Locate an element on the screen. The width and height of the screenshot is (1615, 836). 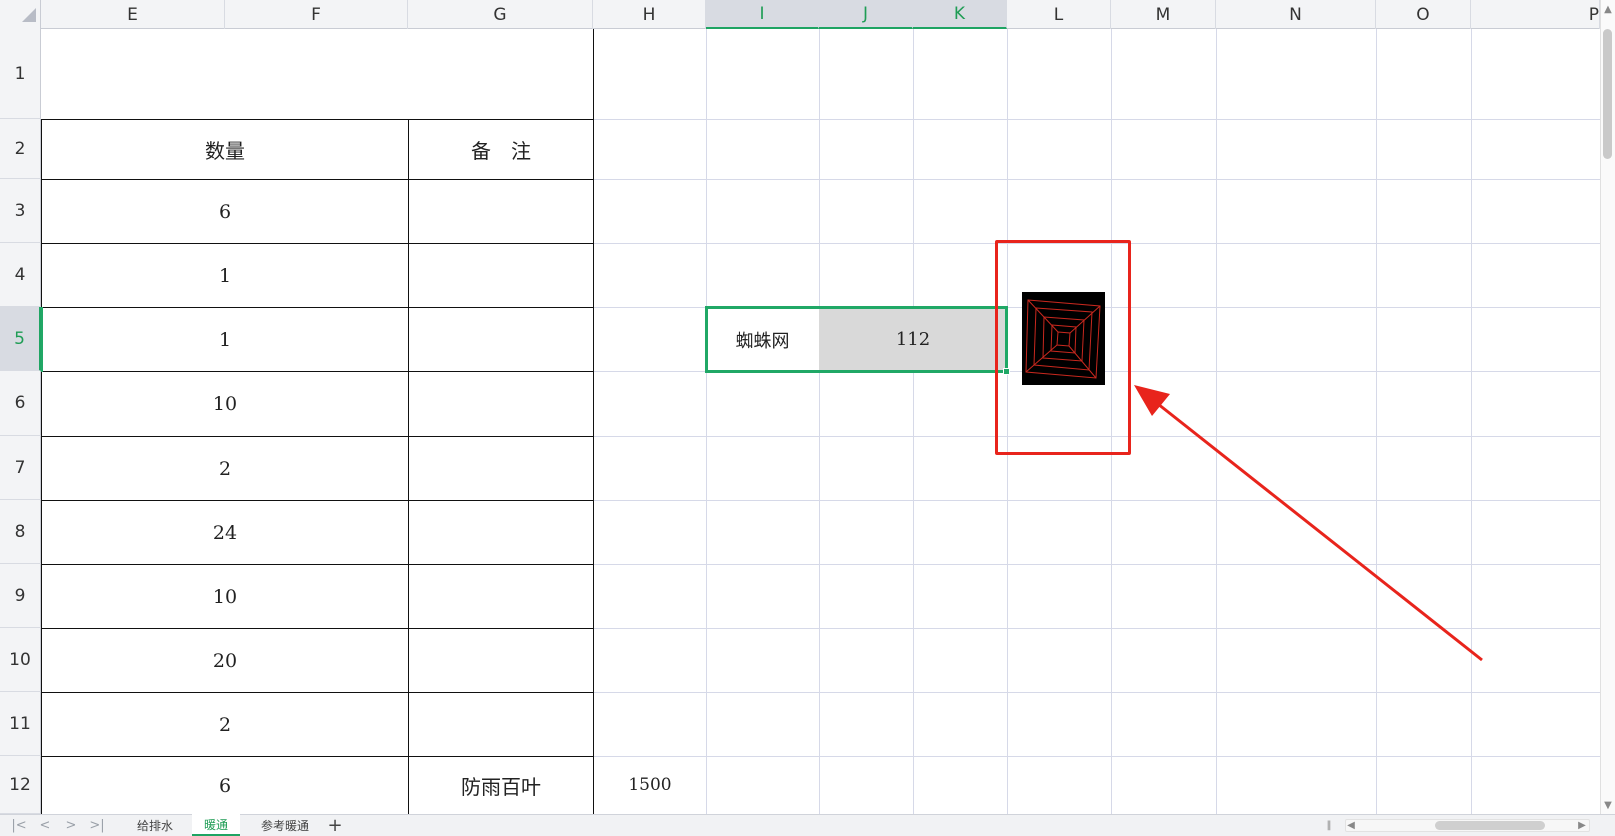
horizontal-scroll-thumb is located at coordinates (1490, 825).